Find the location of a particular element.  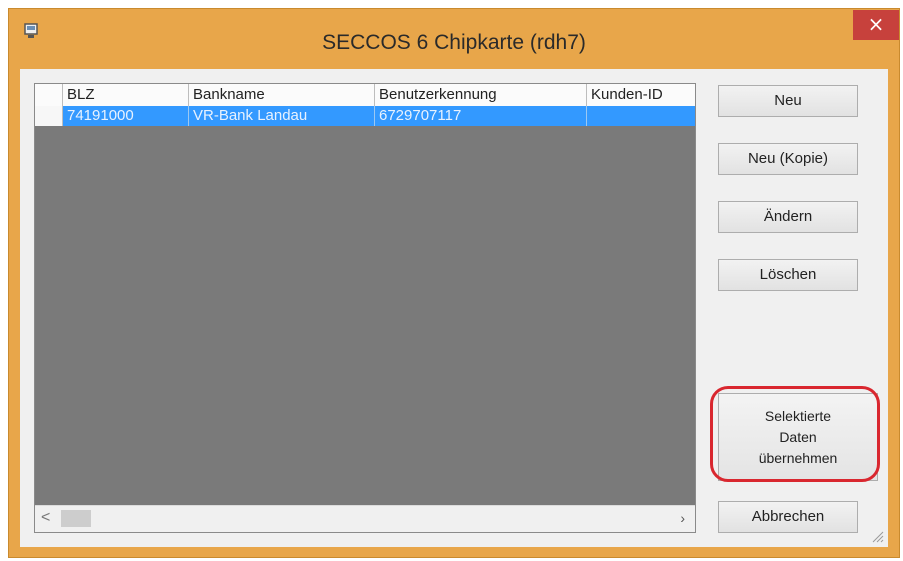

cell-bankname: VR-Bank Landau is located at coordinates (282, 116).